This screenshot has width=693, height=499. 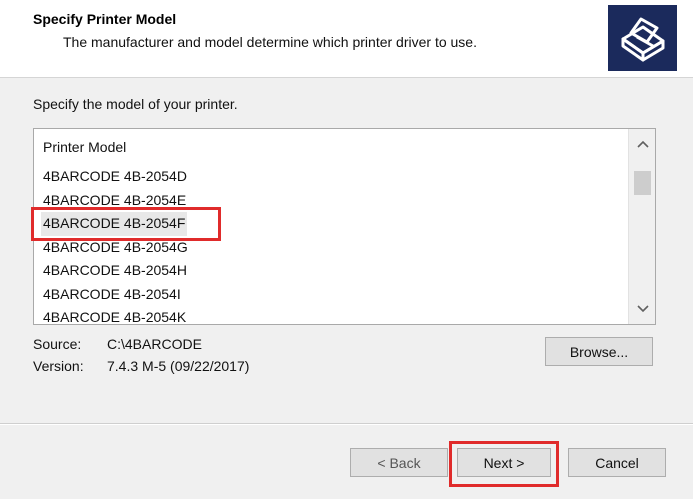 I want to click on chevron-down-icon, so click(x=642, y=309).